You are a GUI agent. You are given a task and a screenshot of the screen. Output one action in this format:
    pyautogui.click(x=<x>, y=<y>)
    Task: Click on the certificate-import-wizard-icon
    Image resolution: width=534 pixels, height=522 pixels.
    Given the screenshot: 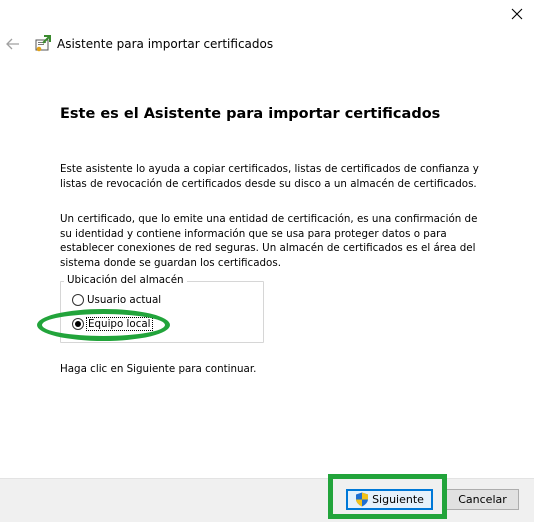 What is the action you would take?
    pyautogui.click(x=43, y=43)
    